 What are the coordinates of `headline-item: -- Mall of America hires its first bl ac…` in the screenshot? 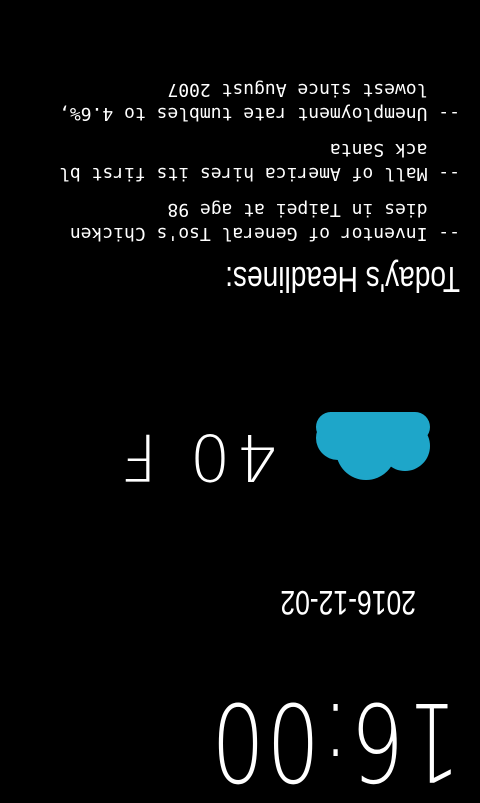 It's located at (230, 161).